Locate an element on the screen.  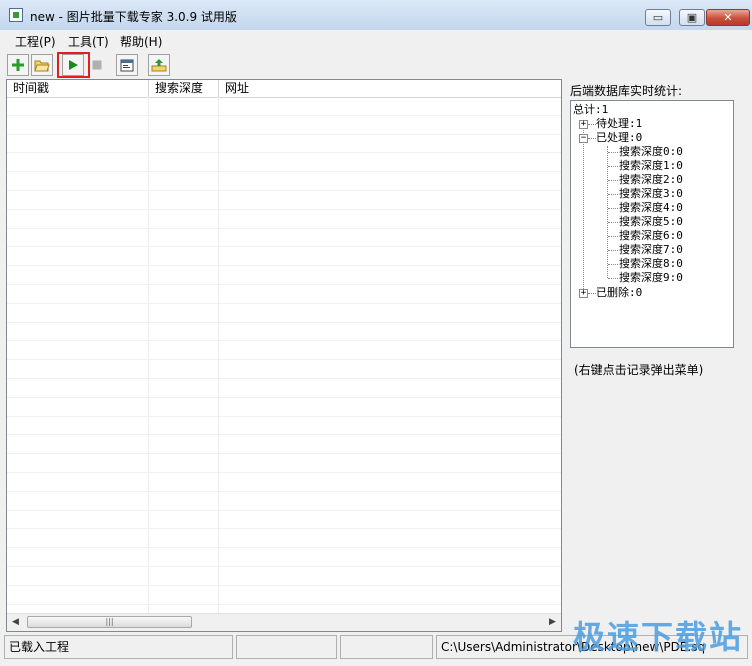
horizontal-scrollbar: ◀ ||| ▶ is located at coordinates (284, 622).